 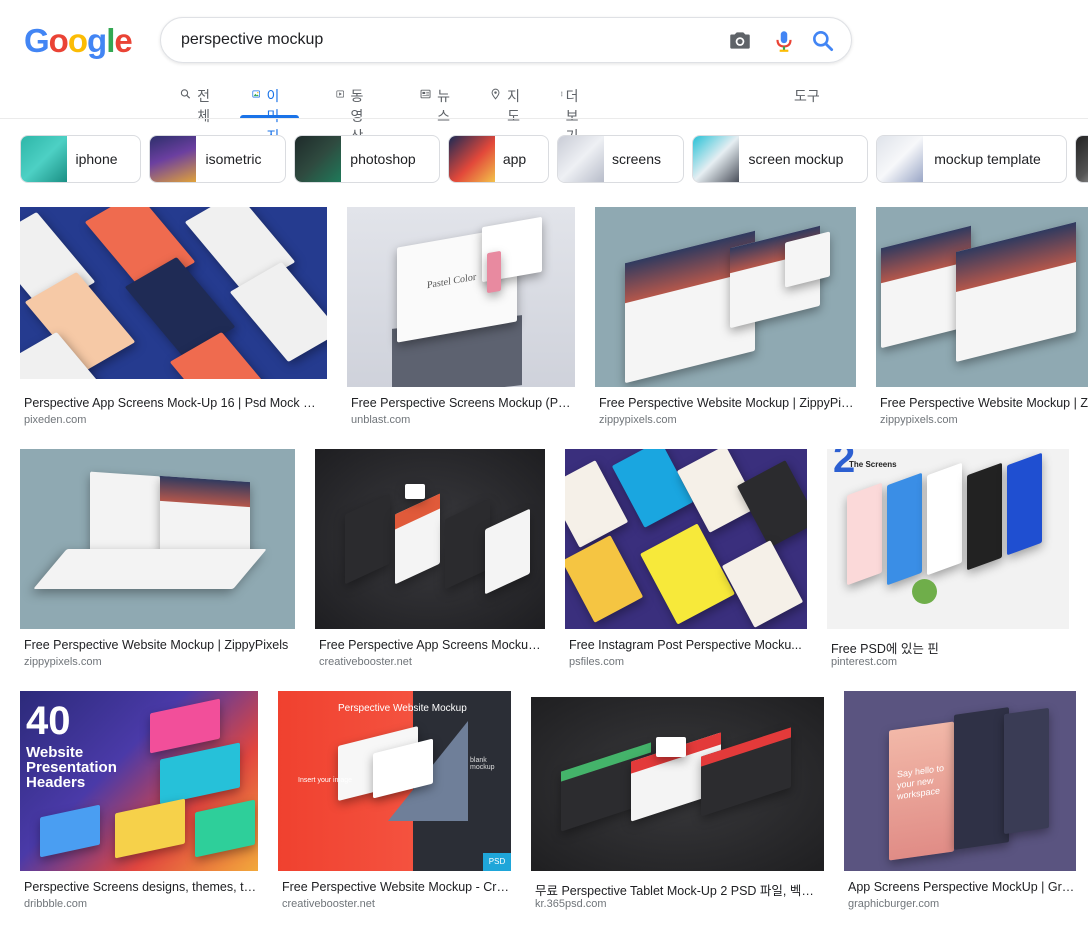 What do you see at coordinates (562, 94) in the screenshot?
I see `more-vertical-icon` at bounding box center [562, 94].